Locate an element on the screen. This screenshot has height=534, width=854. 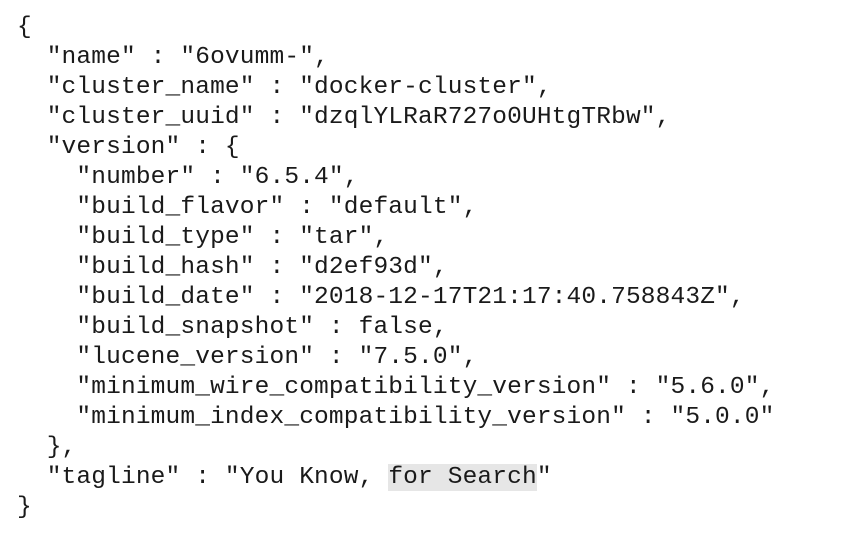
tagline-suffix: " is located at coordinates (544, 477).